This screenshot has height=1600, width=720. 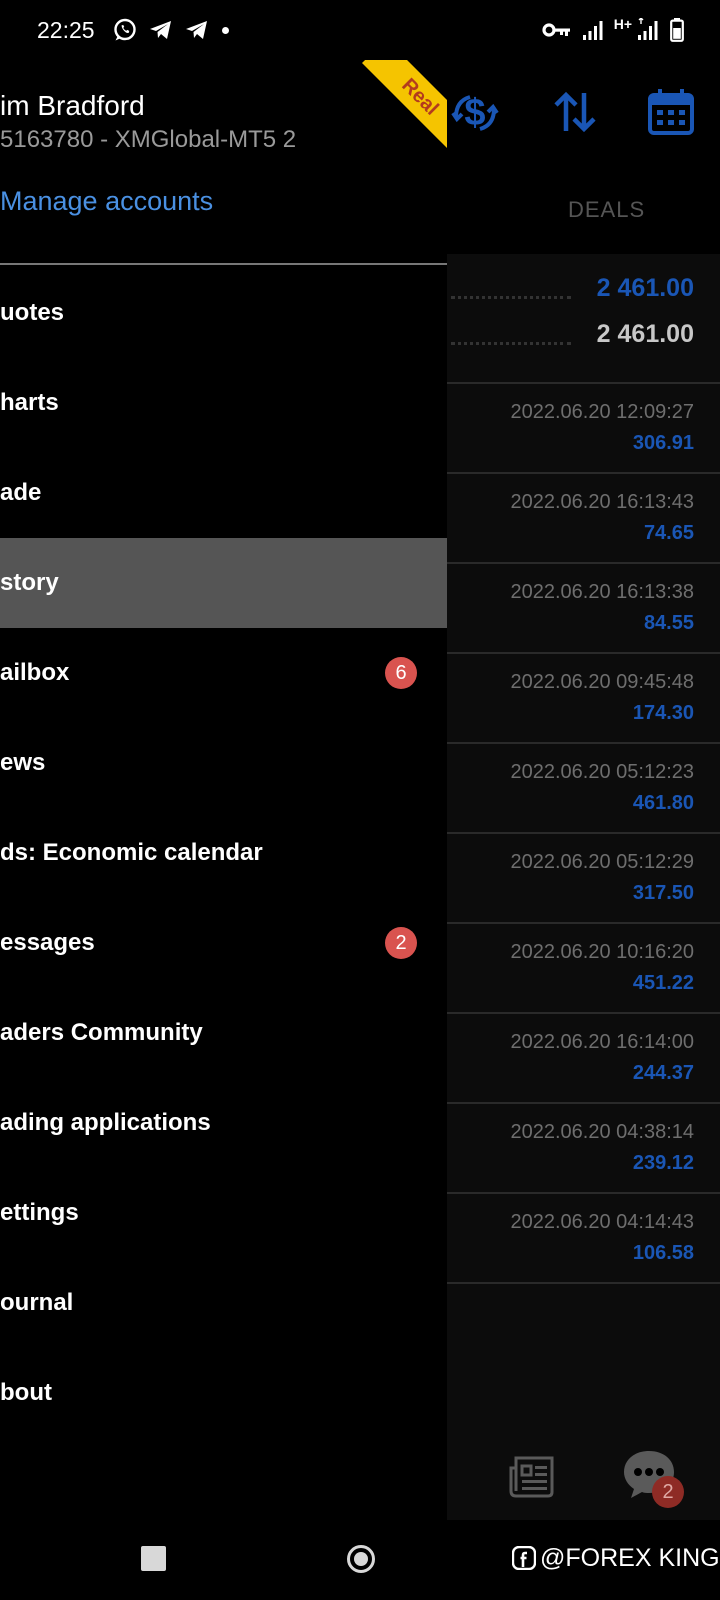 What do you see at coordinates (668, 623) in the screenshot?
I see `deal-amount: 84.55` at bounding box center [668, 623].